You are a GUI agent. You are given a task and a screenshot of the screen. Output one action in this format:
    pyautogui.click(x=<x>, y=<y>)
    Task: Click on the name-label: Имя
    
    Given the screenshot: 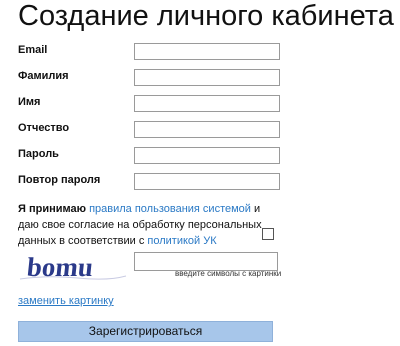 What is the action you would take?
    pyautogui.click(x=29, y=102)
    